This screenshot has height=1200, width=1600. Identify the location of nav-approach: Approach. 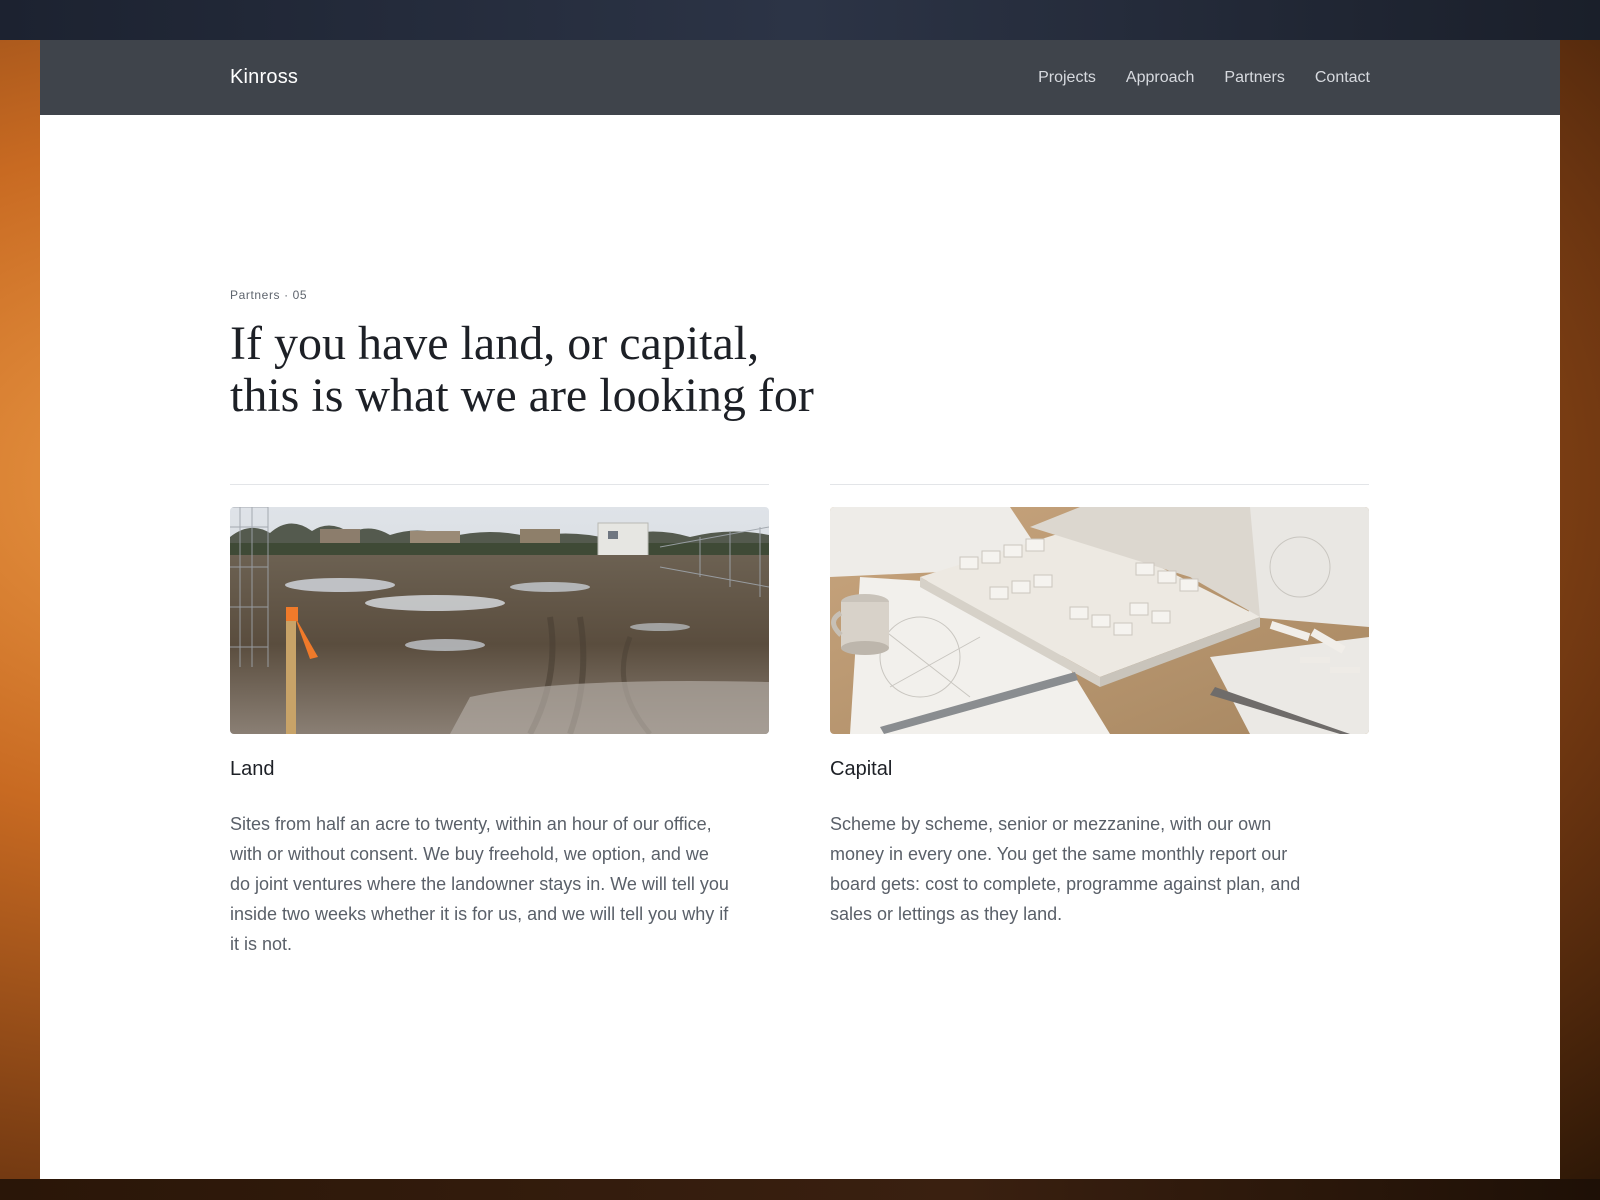
(1160, 78).